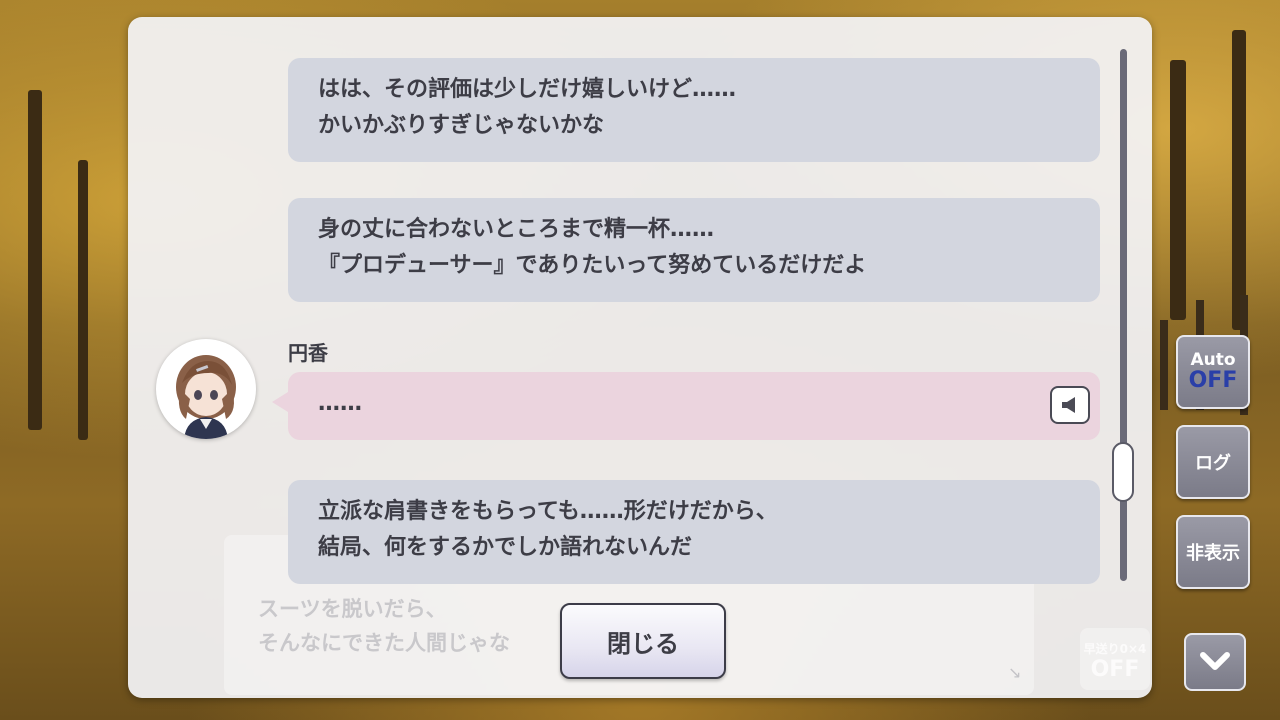  Describe the element at coordinates (461, 125) in the screenshot. I see `log-line: かいかぶりすぎじゃないかな` at that location.